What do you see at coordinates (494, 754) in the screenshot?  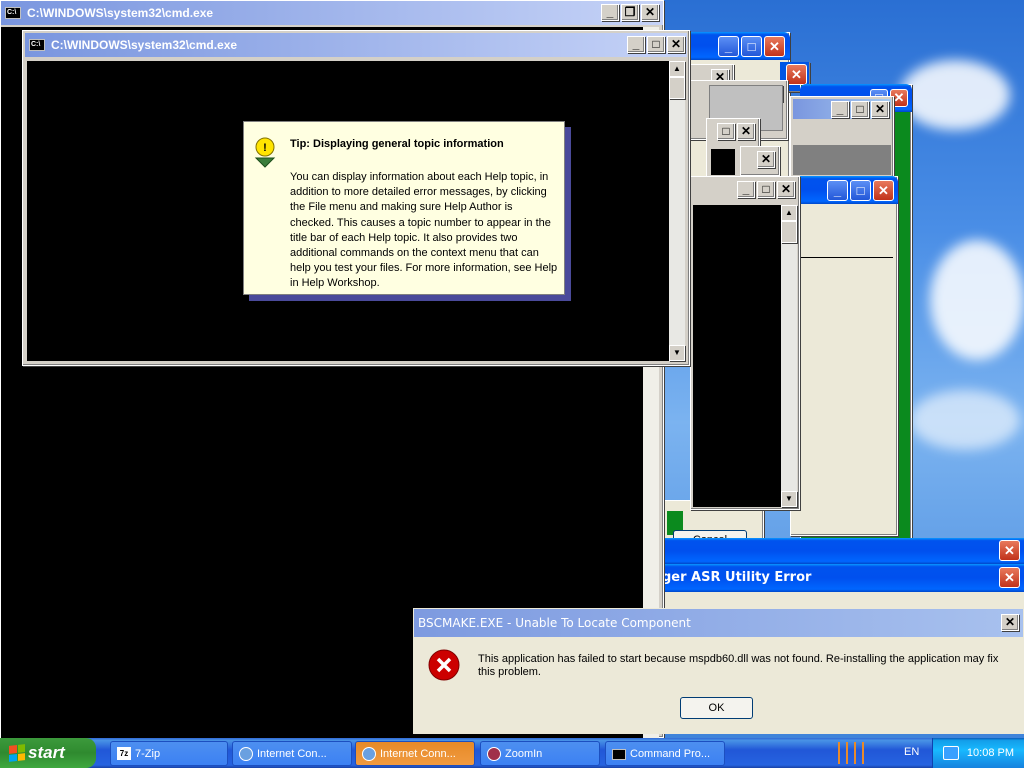 I see `zoom-icon` at bounding box center [494, 754].